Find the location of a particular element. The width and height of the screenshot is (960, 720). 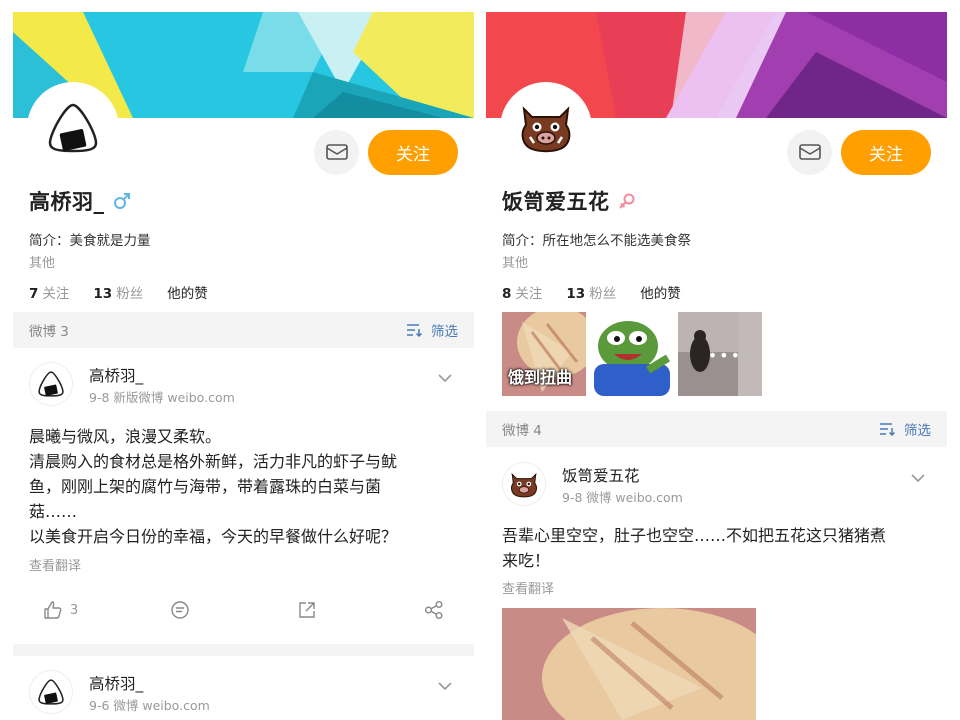

profile-bio: 简介：所在地怎么不能选美食祭 is located at coordinates (596, 241).